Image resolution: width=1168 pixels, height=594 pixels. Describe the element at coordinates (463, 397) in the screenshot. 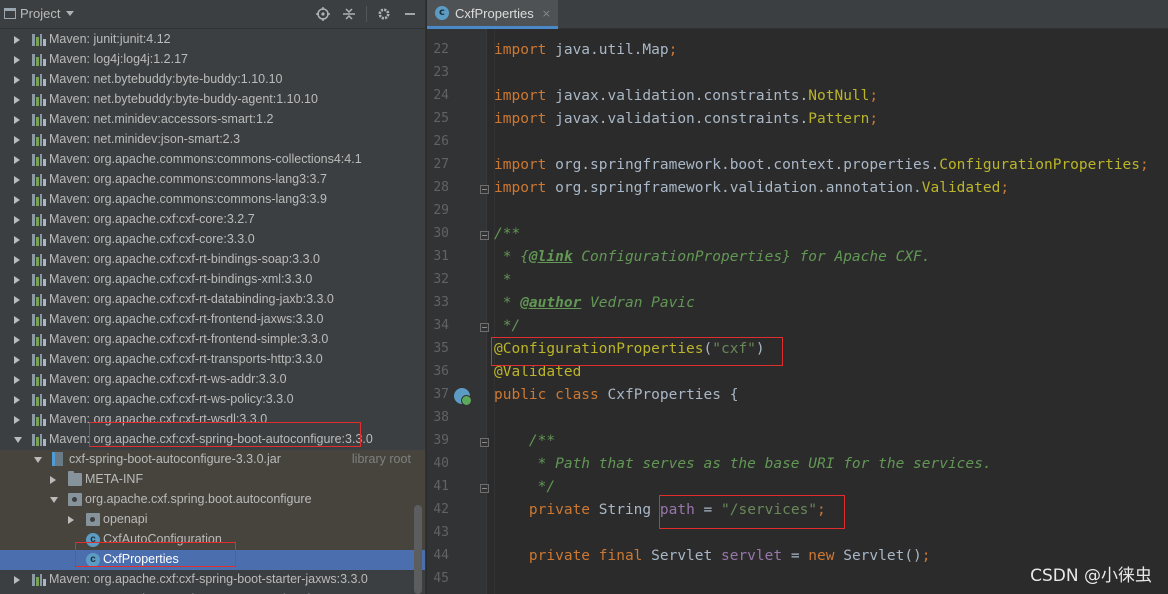

I see `implementations-gutter-icon` at that location.